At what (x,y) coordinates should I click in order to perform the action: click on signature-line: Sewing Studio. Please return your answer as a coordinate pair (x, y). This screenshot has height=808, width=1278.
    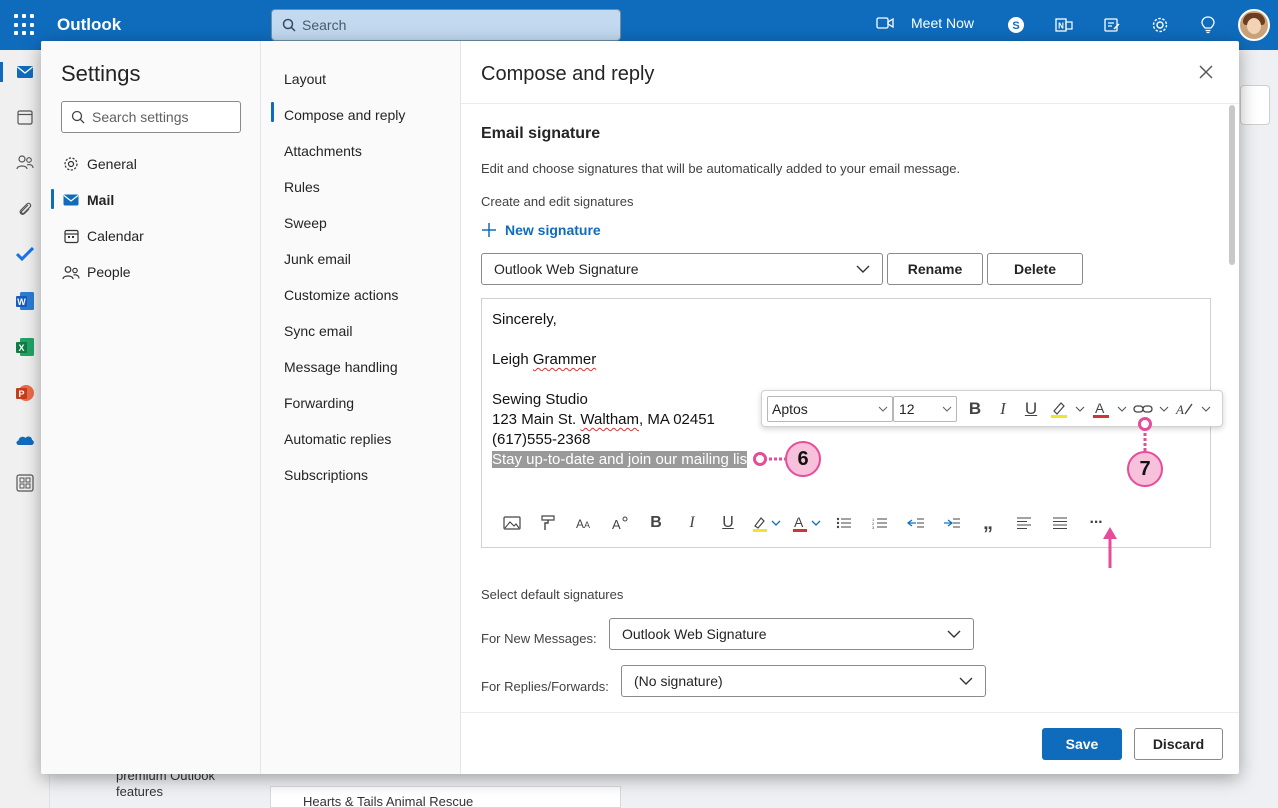
    Looking at the image, I should click on (540, 399).